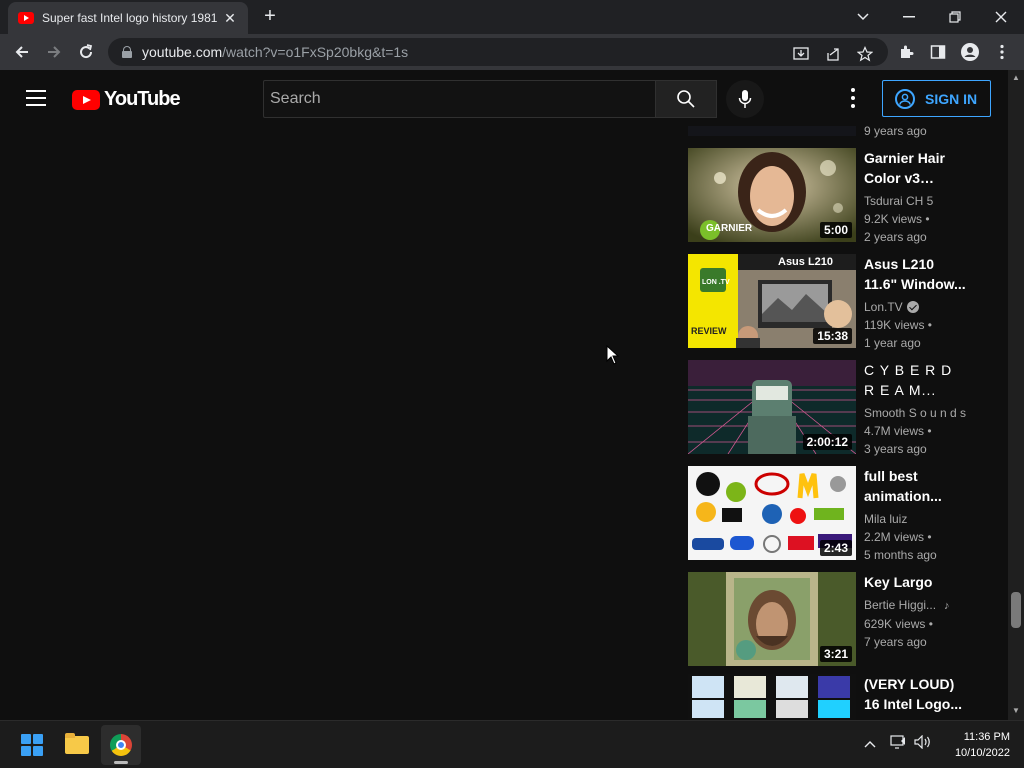  What do you see at coordinates (835, 654) in the screenshot?
I see `video-duration: 3:21` at bounding box center [835, 654].